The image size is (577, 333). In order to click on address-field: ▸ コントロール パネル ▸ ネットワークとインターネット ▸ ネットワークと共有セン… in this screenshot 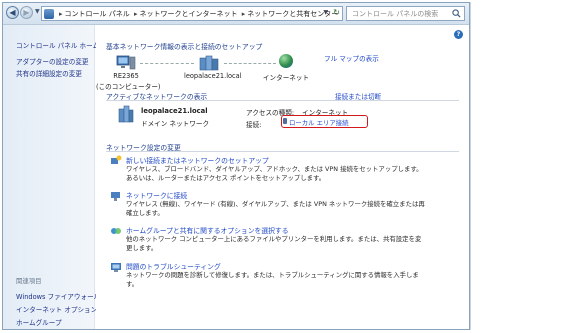, I will do `click(192, 13)`.